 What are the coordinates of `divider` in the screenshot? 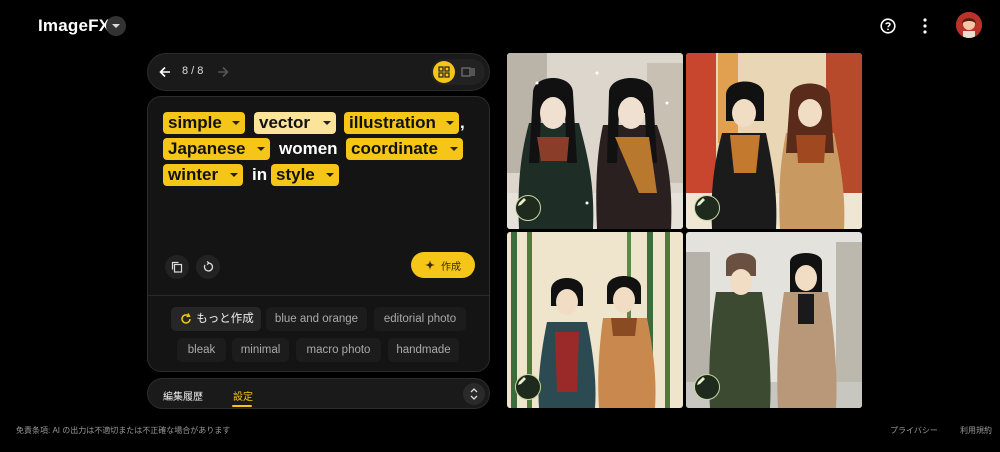 It's located at (318, 295).